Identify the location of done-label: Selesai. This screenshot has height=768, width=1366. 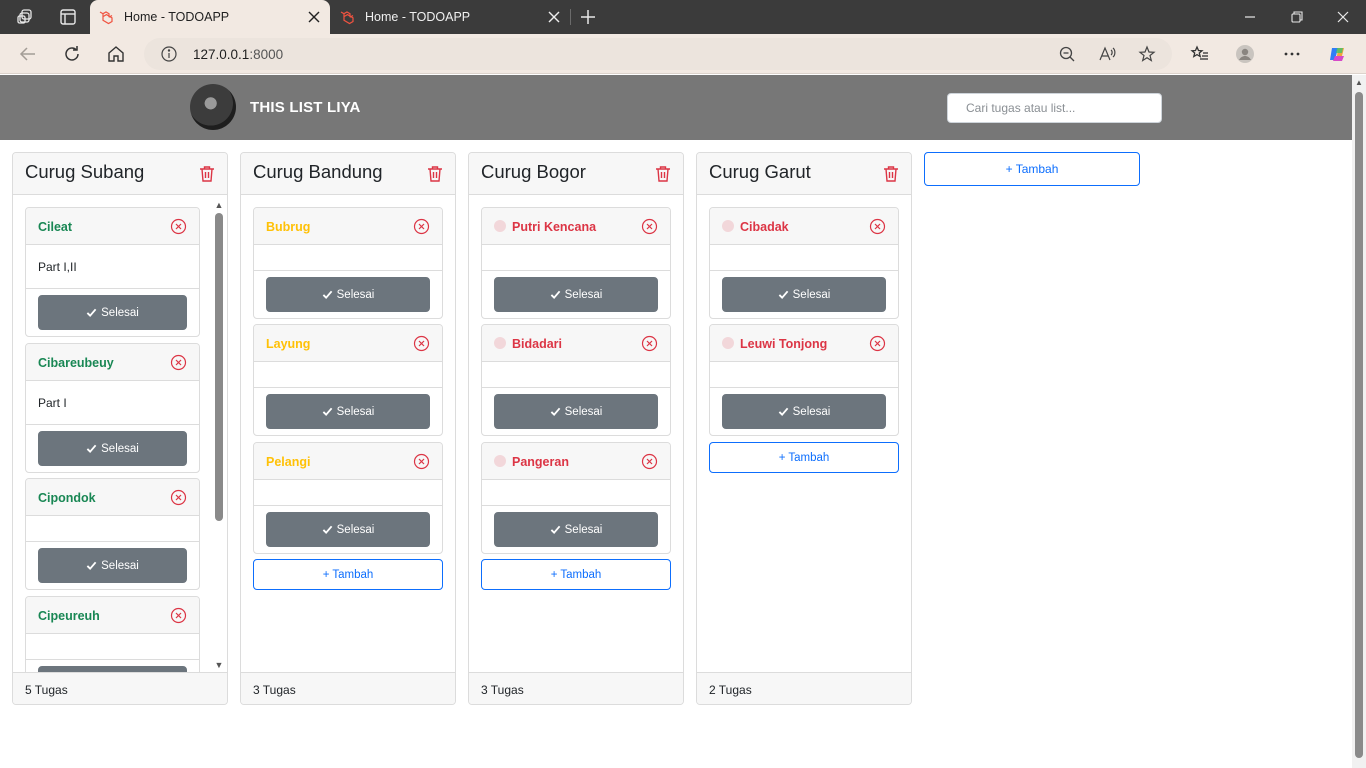
(811, 411).